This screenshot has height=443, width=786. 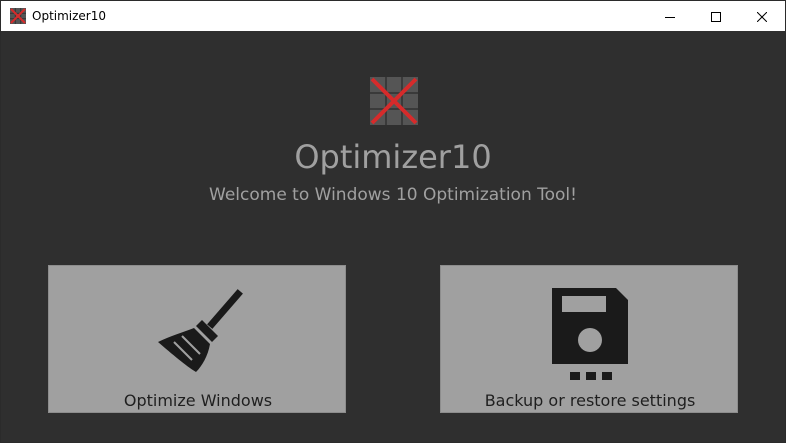 I want to click on minimize-icon, so click(x=670, y=16).